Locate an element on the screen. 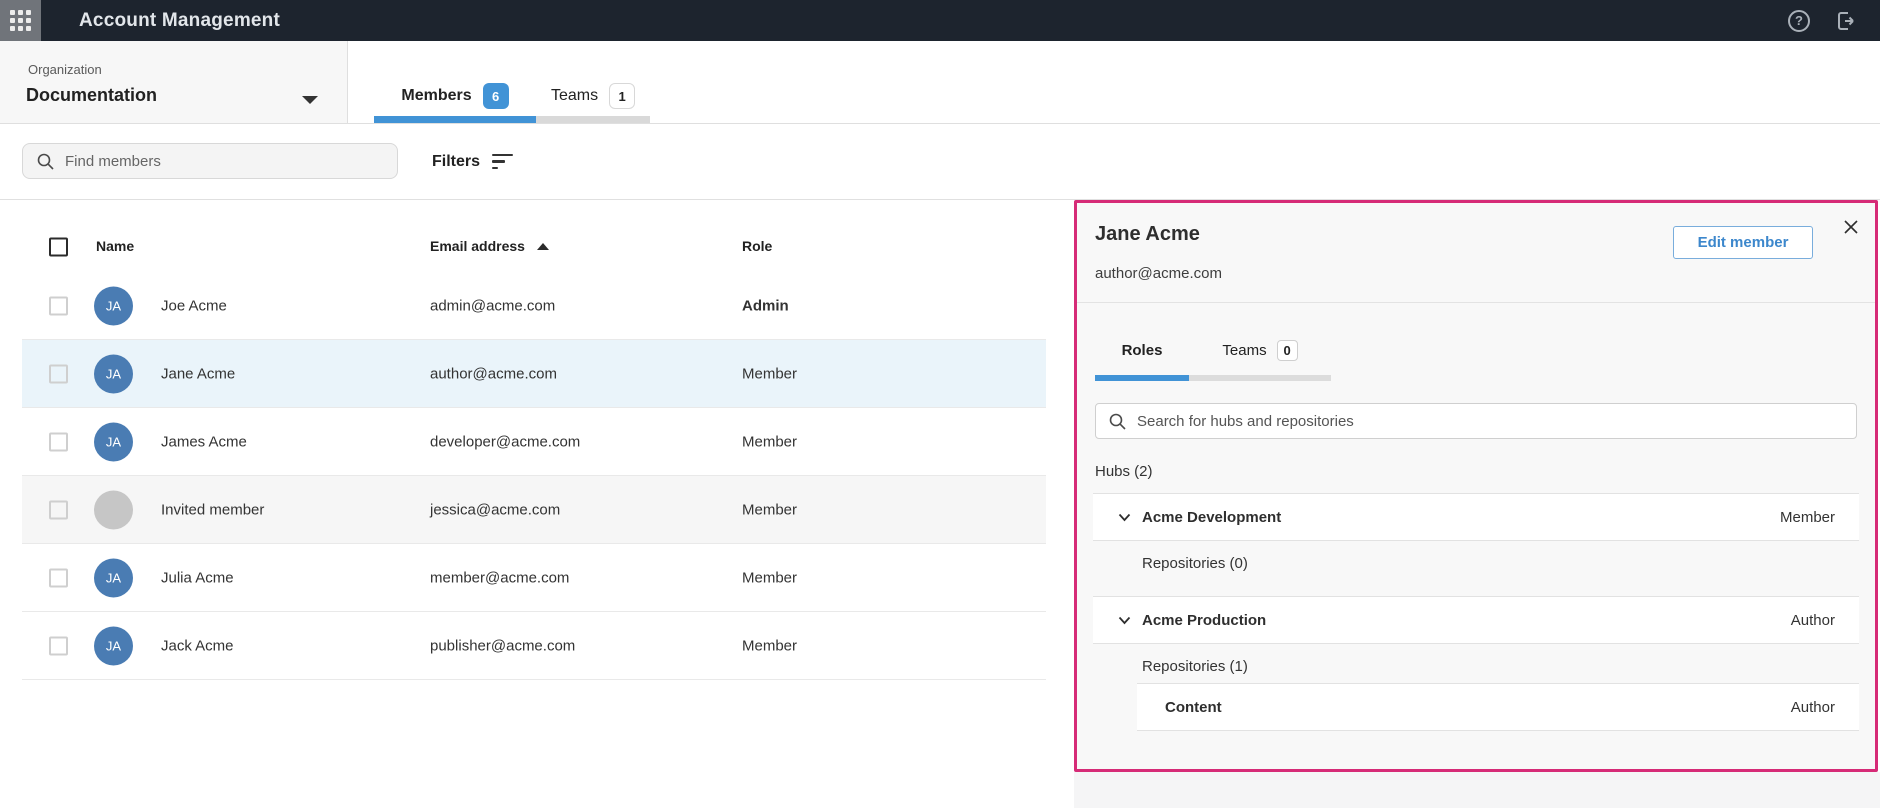  apps-grid-icon is located at coordinates (20, 20).